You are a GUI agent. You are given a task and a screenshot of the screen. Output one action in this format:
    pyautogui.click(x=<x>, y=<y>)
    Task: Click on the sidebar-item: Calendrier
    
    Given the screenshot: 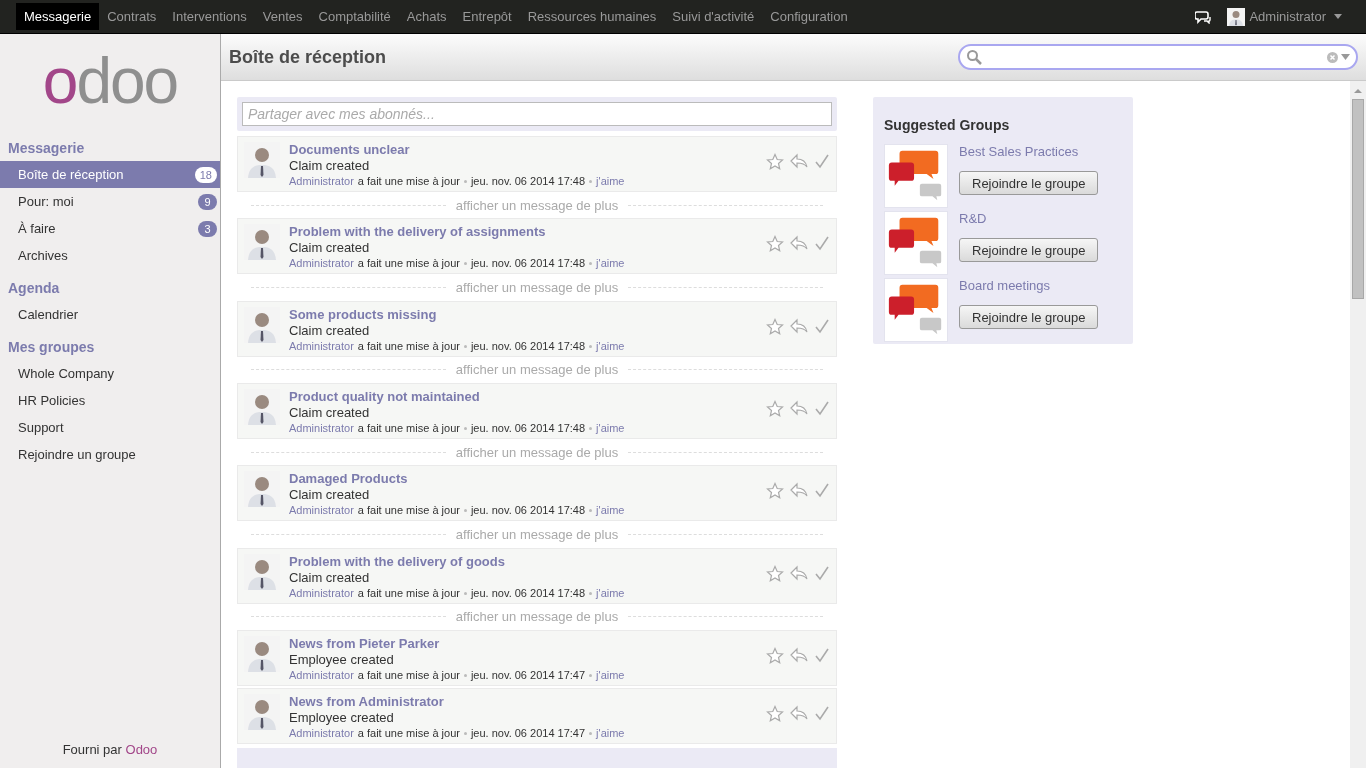 What is the action you would take?
    pyautogui.click(x=110, y=314)
    